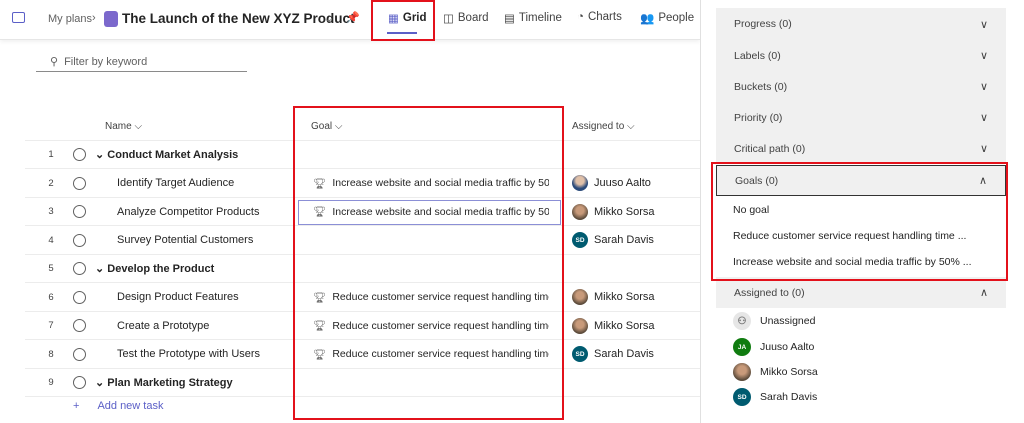 The width and height of the screenshot is (1024, 423). I want to click on avatar: JA, so click(742, 347).